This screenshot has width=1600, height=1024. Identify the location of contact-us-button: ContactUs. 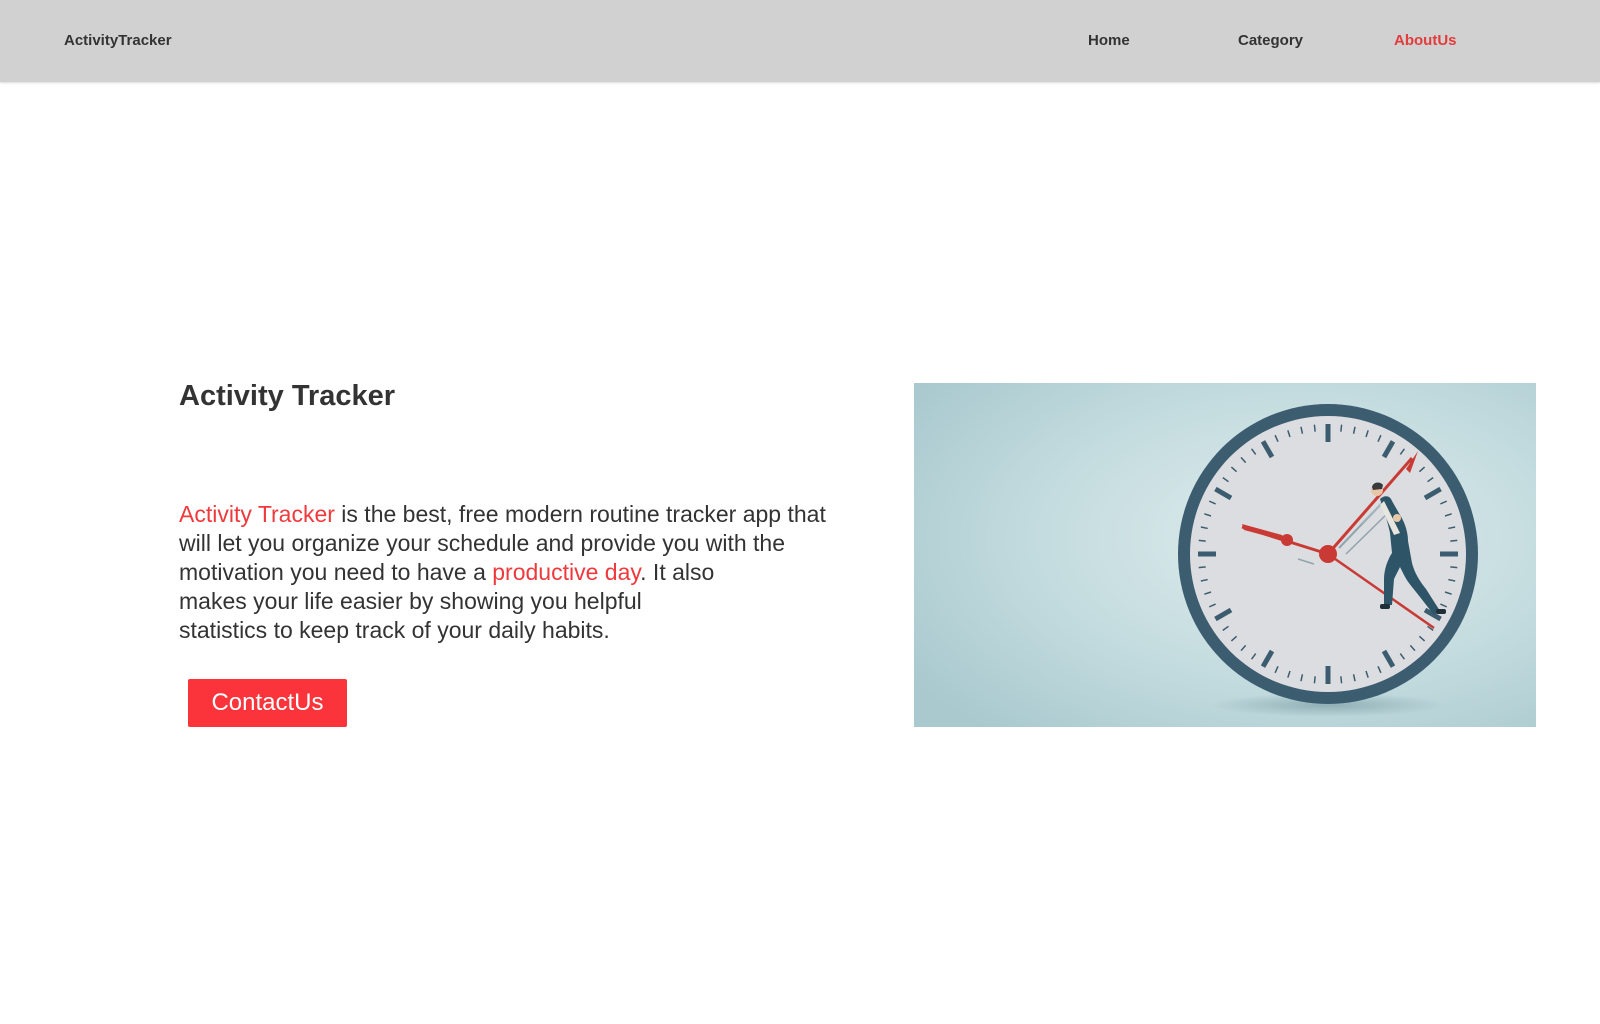
(267, 703).